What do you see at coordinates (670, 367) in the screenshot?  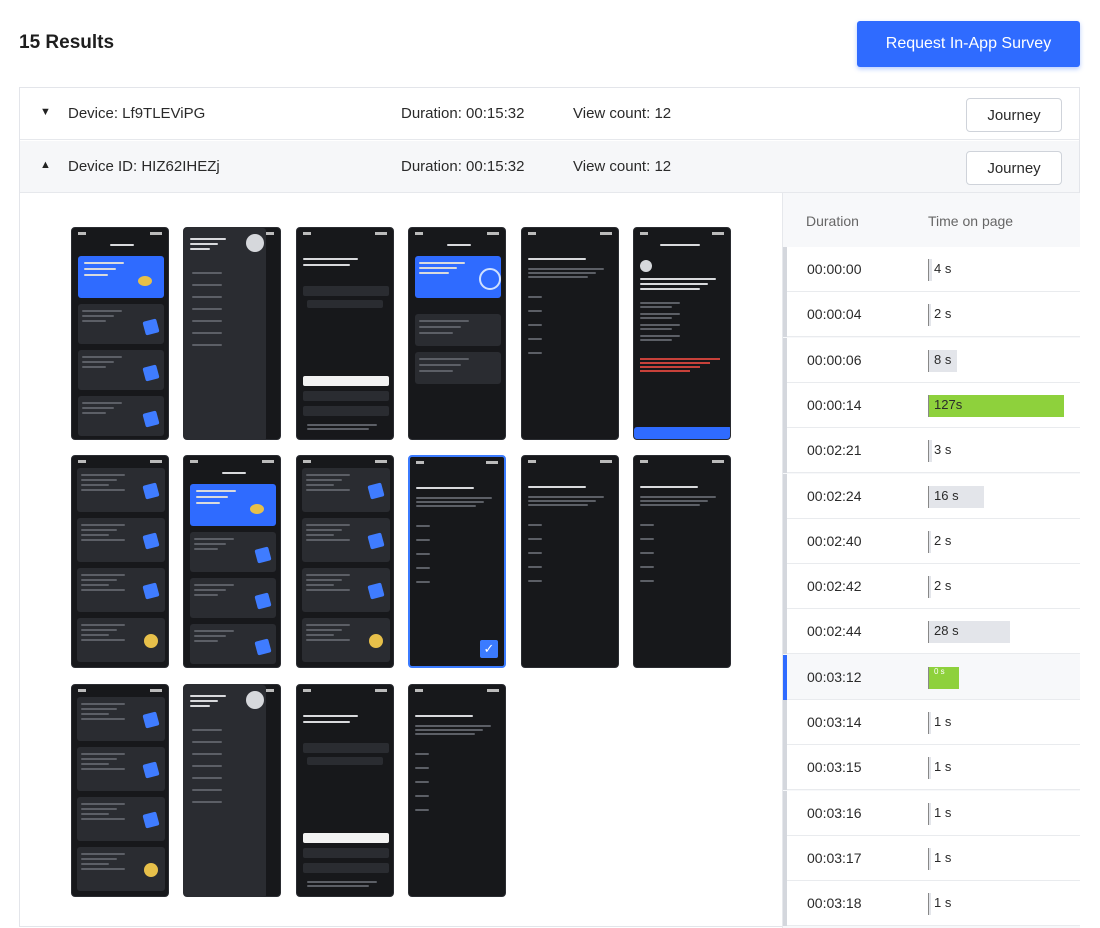 I see `warning-text` at bounding box center [670, 367].